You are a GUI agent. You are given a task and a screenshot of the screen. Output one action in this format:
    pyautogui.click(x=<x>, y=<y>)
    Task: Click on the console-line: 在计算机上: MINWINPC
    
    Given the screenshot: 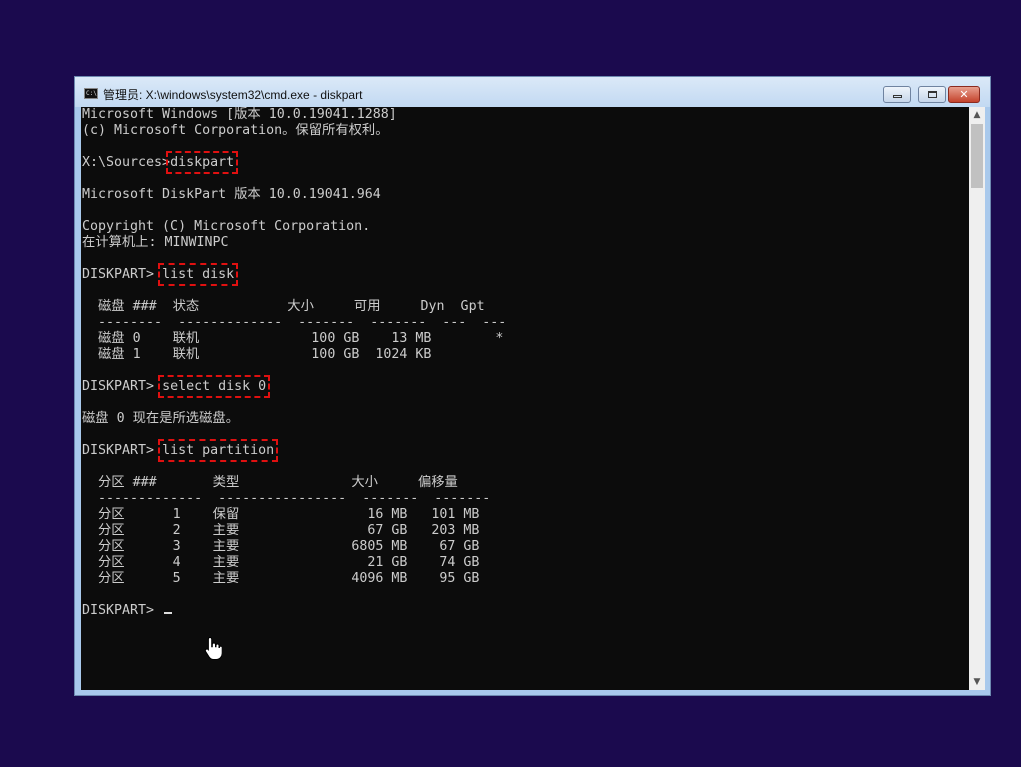 What is the action you would take?
    pyautogui.click(x=294, y=243)
    